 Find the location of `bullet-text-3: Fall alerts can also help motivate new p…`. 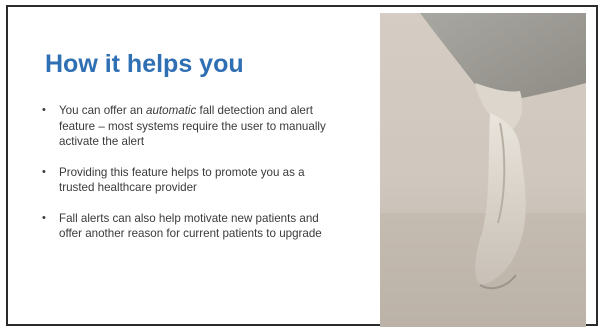

bullet-text-3: Fall alerts can also help motivate new p… is located at coordinates (190, 226).